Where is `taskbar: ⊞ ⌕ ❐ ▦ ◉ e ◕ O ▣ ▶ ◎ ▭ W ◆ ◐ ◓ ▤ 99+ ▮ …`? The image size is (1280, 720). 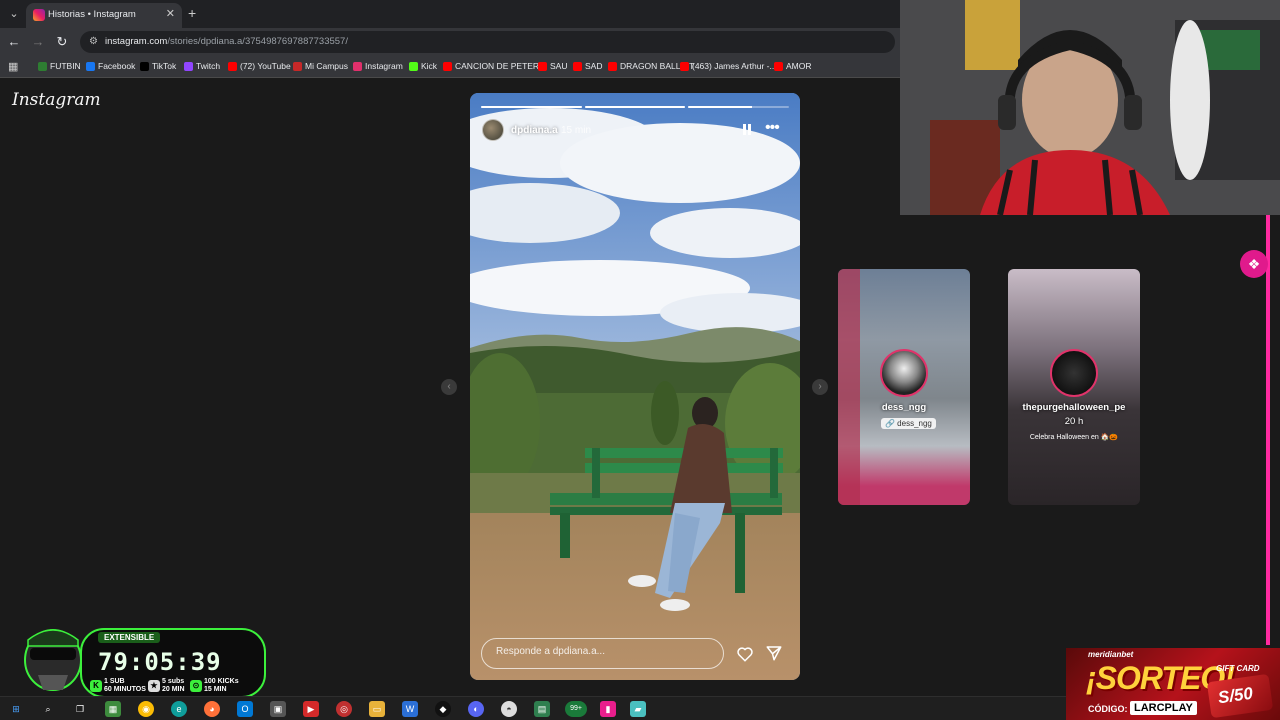
taskbar: ⊞ ⌕ ❐ ▦ ◉ e ◕ O ▣ ▶ ◎ ▭ W ◆ ◐ ◓ ▤ 99+ ▮ … is located at coordinates (533, 708).